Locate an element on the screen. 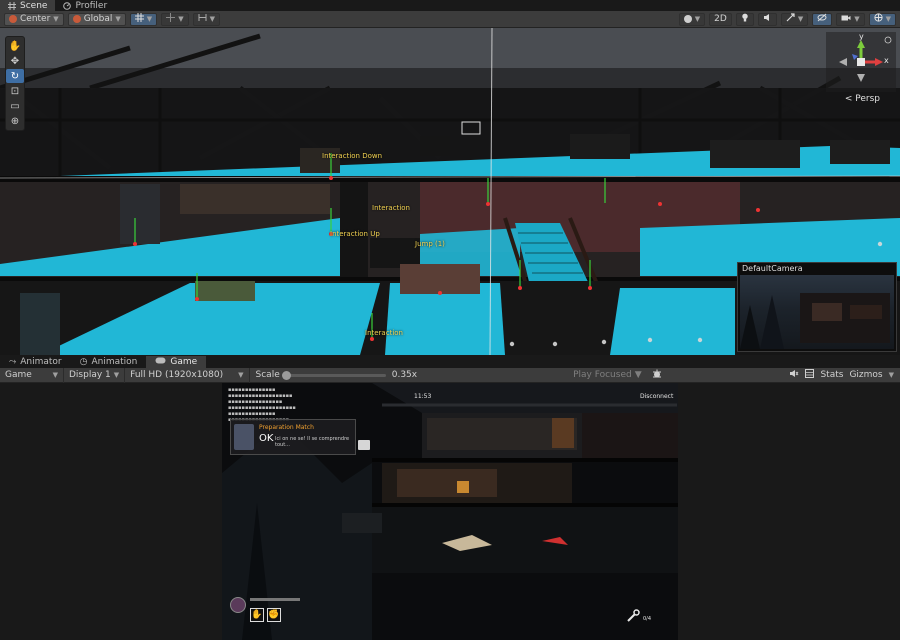 The width and height of the screenshot is (900, 640). scale-label: Scale is located at coordinates (267, 375).